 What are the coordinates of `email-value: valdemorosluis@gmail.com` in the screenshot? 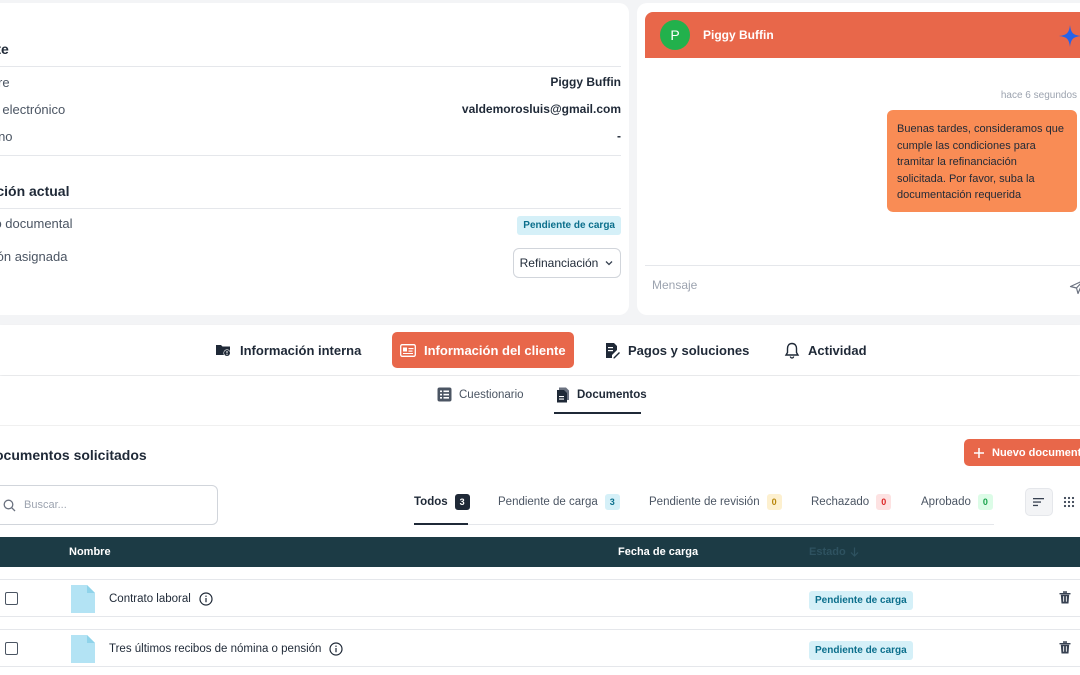 It's located at (541, 109).